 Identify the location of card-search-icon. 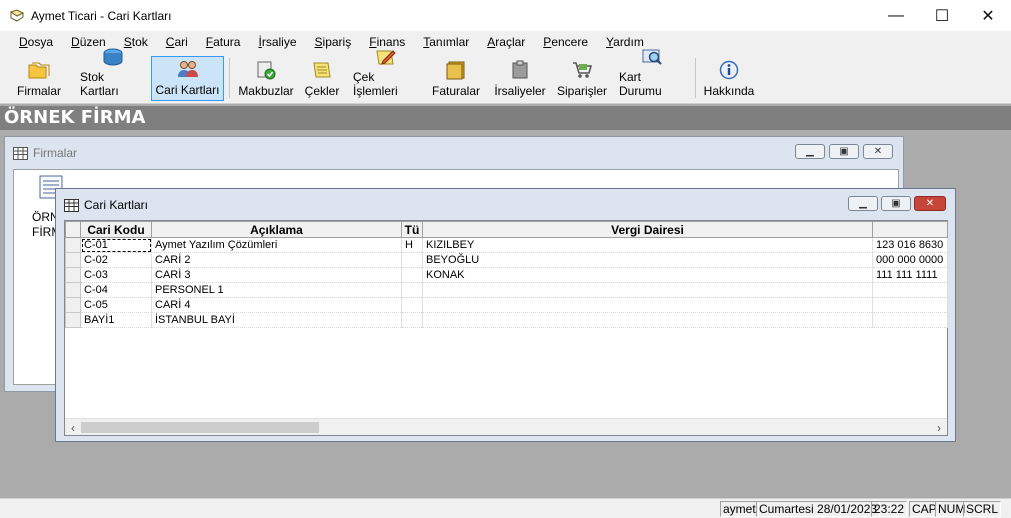
(652, 57).